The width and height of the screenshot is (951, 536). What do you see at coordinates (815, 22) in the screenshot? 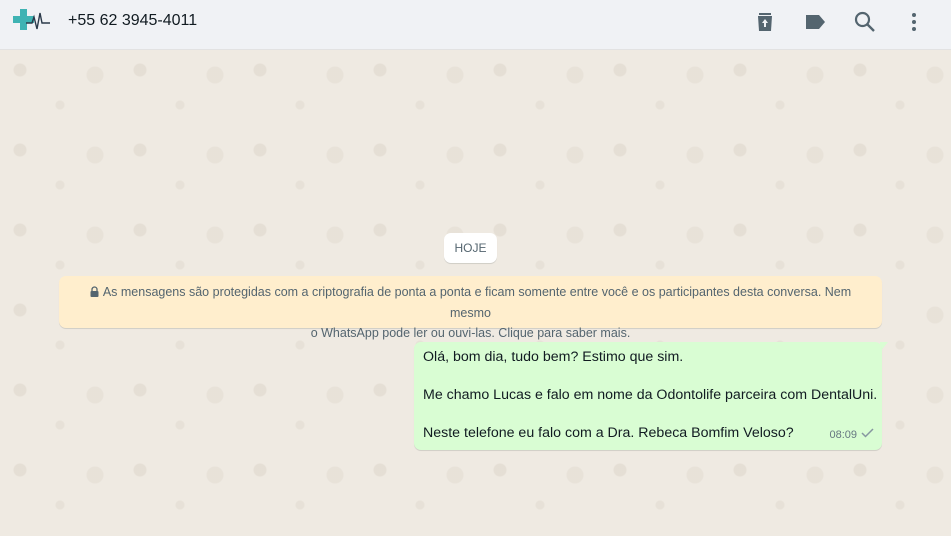
I see `label-icon` at bounding box center [815, 22].